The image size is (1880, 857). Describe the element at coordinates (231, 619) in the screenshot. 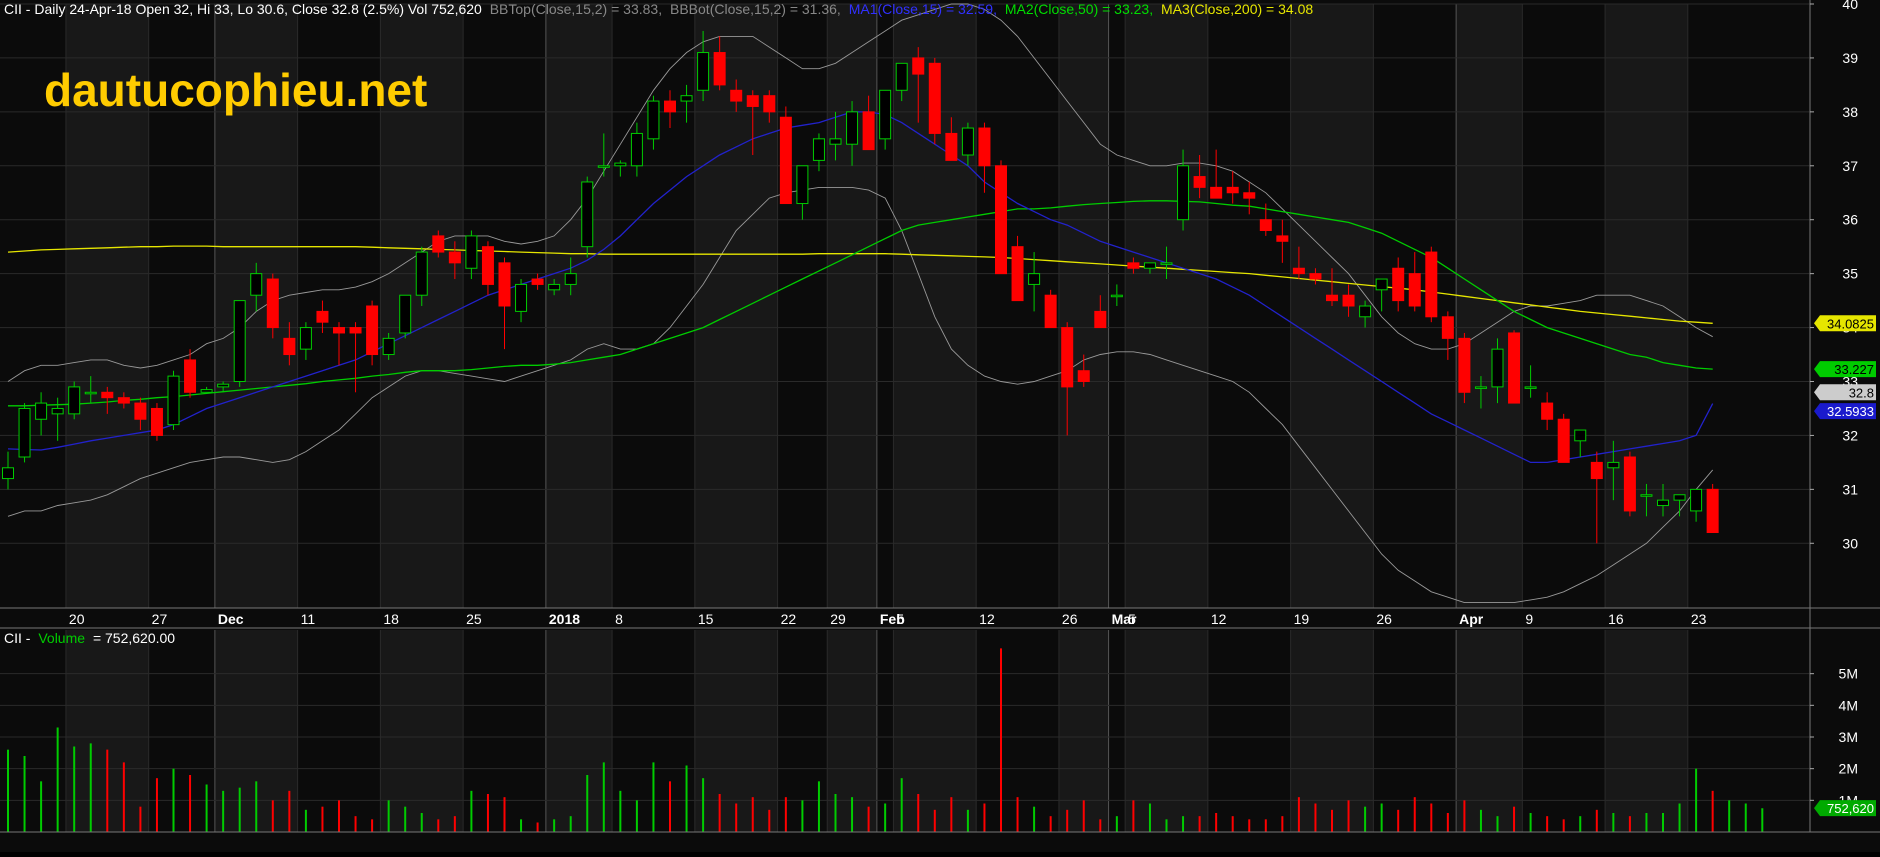

I see `x-tick-label: Dec` at that location.